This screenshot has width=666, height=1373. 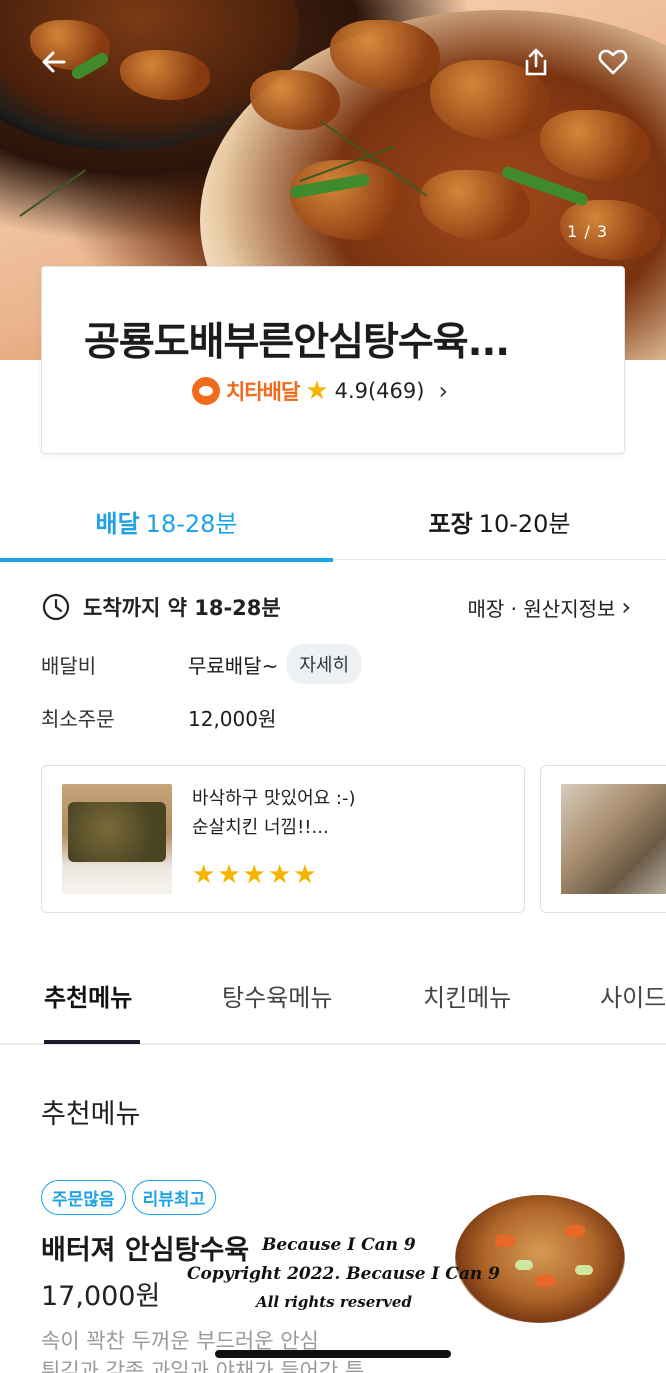 I want to click on store-origin-info-label: 매장 · 원산지정보, so click(x=541, y=608).